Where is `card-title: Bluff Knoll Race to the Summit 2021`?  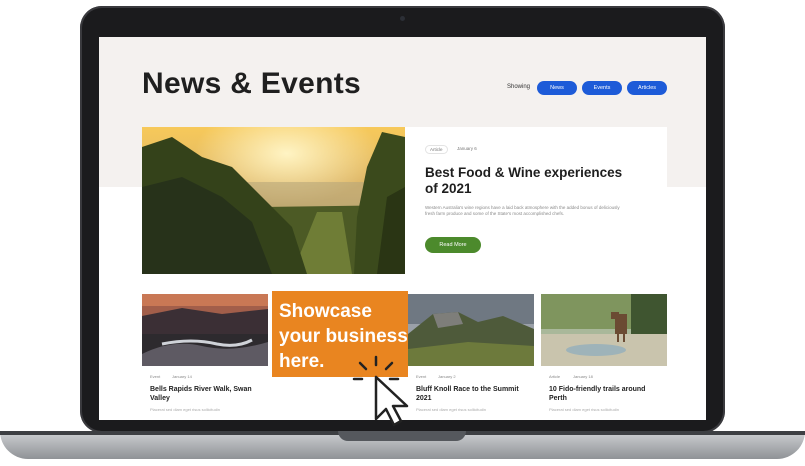 card-title: Bluff Knoll Race to the Summit 2021 is located at coordinates (472, 394).